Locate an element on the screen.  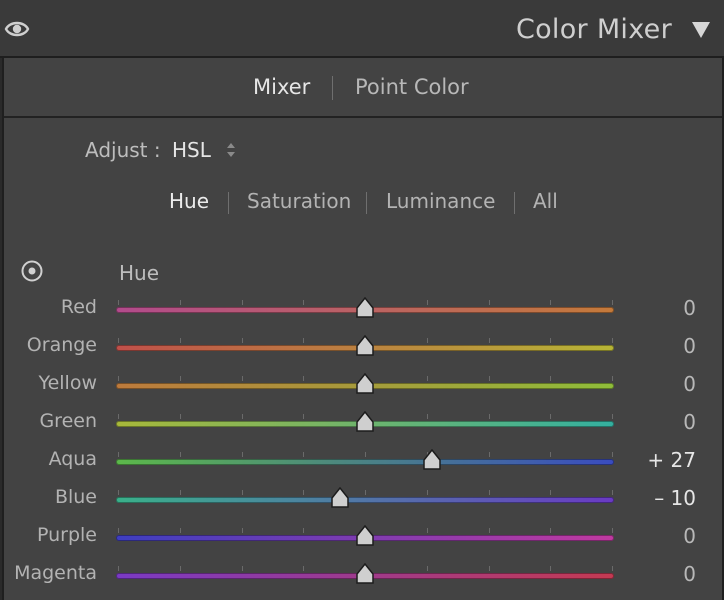
up-down-arrows-icon is located at coordinates (231, 150).